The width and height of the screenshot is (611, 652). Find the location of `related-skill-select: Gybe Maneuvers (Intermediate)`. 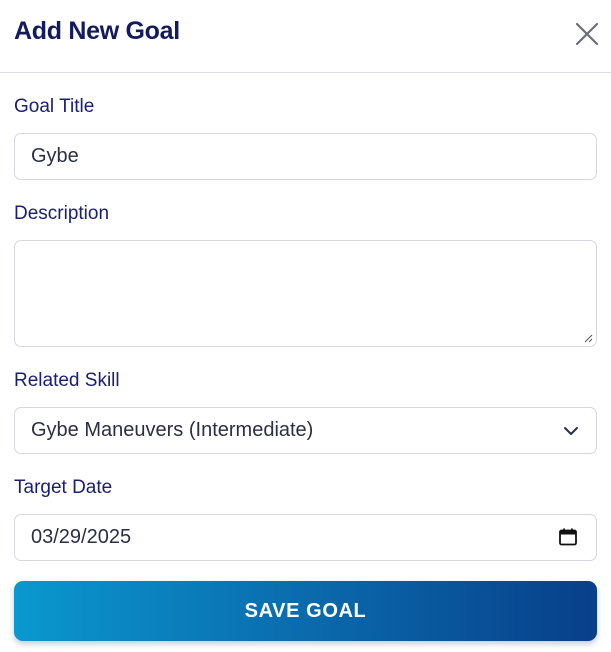

related-skill-select: Gybe Maneuvers (Intermediate) is located at coordinates (305, 430).